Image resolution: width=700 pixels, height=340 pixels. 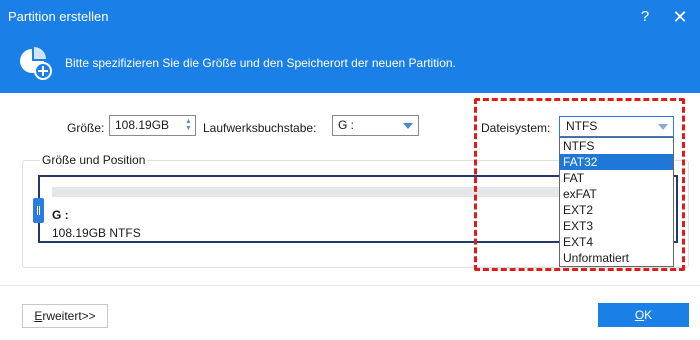 What do you see at coordinates (350, 17) in the screenshot?
I see `title-bar: Partition erstellen ? ✕` at bounding box center [350, 17].